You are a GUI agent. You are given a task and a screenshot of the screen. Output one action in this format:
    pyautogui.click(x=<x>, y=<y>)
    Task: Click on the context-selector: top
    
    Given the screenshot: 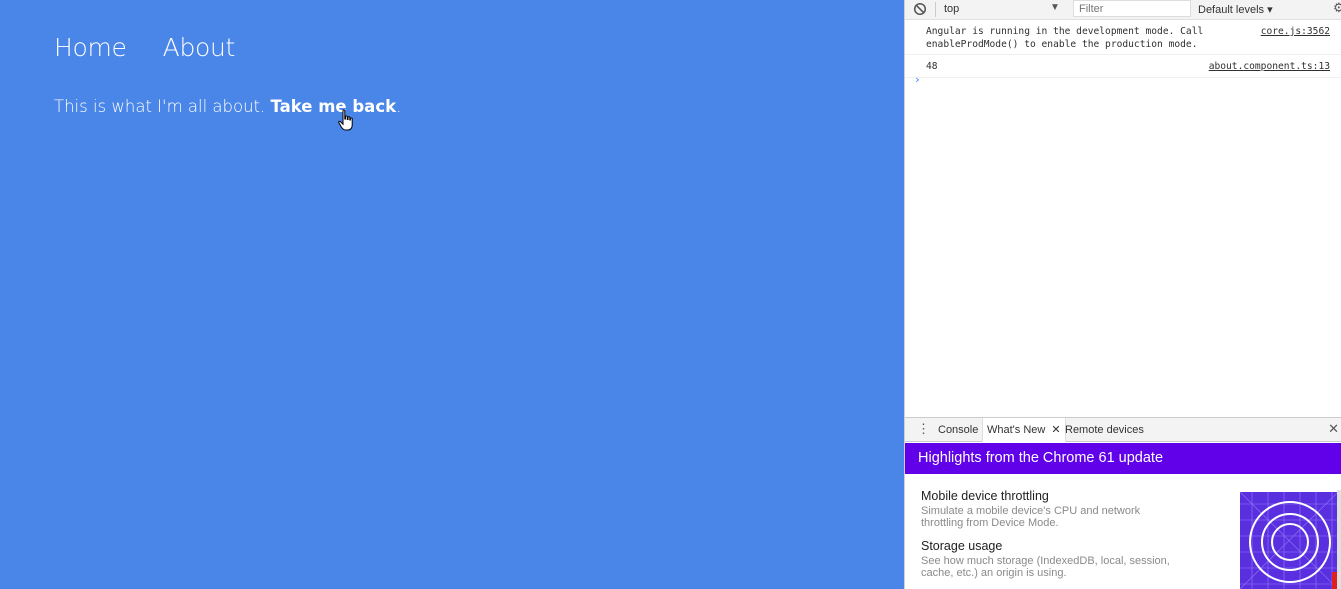 What is the action you would take?
    pyautogui.click(x=951, y=9)
    